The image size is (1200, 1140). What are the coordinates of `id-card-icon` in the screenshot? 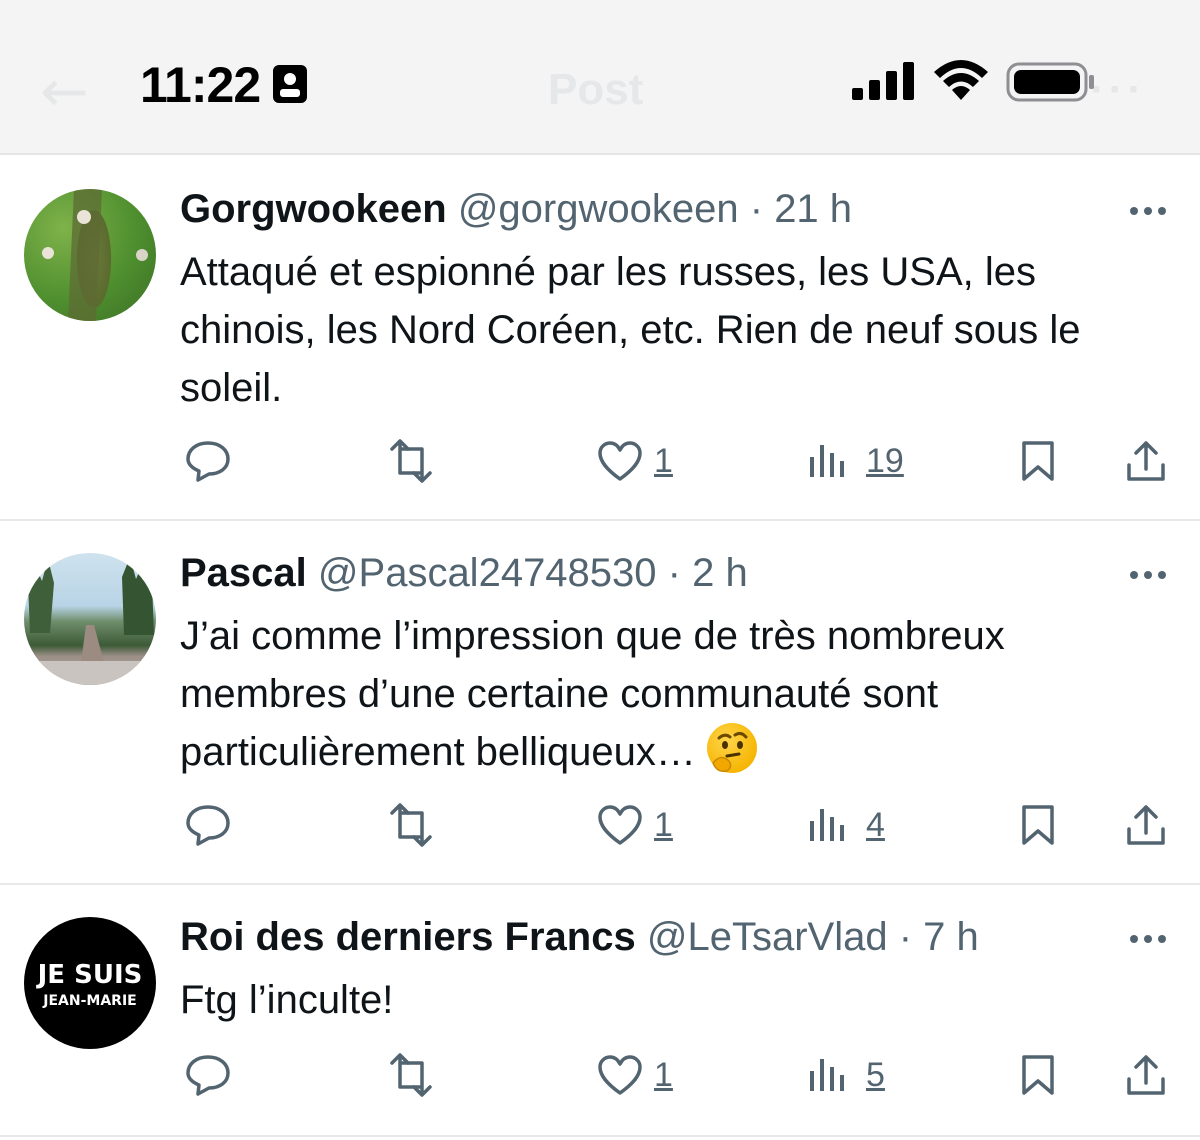 It's located at (290, 84).